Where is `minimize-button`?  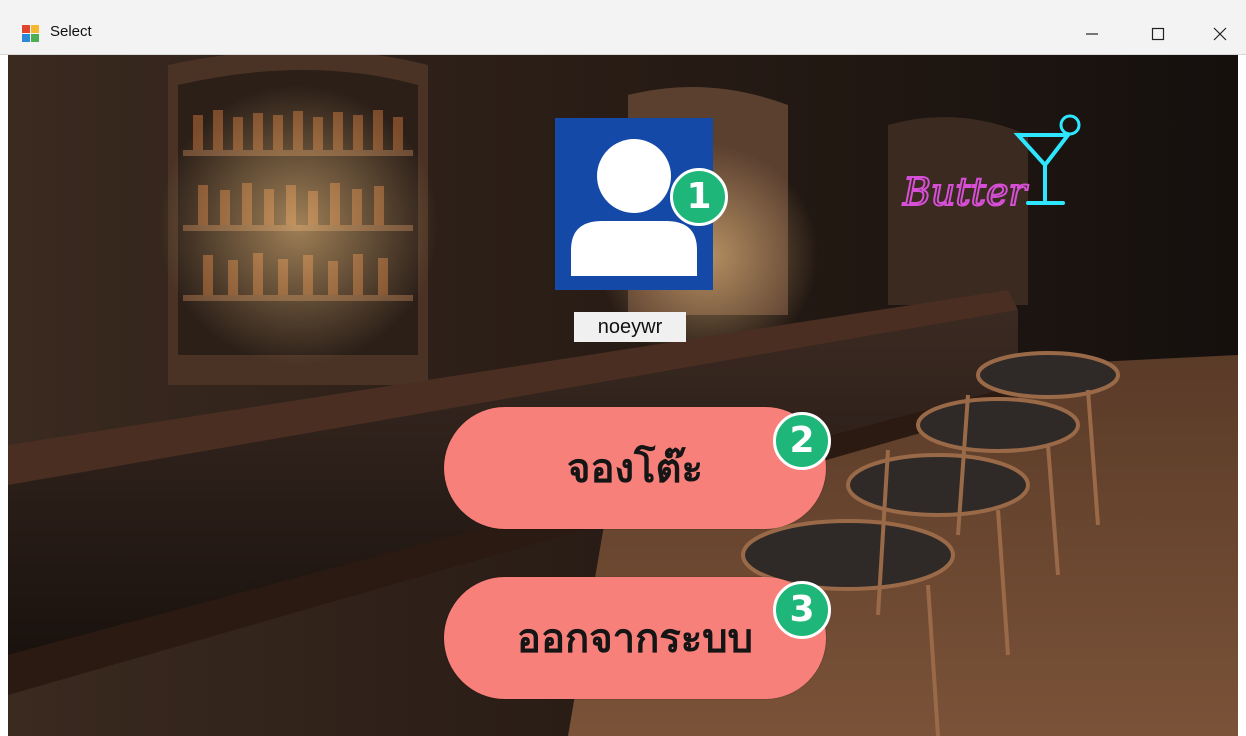 minimize-button is located at coordinates (1092, 34).